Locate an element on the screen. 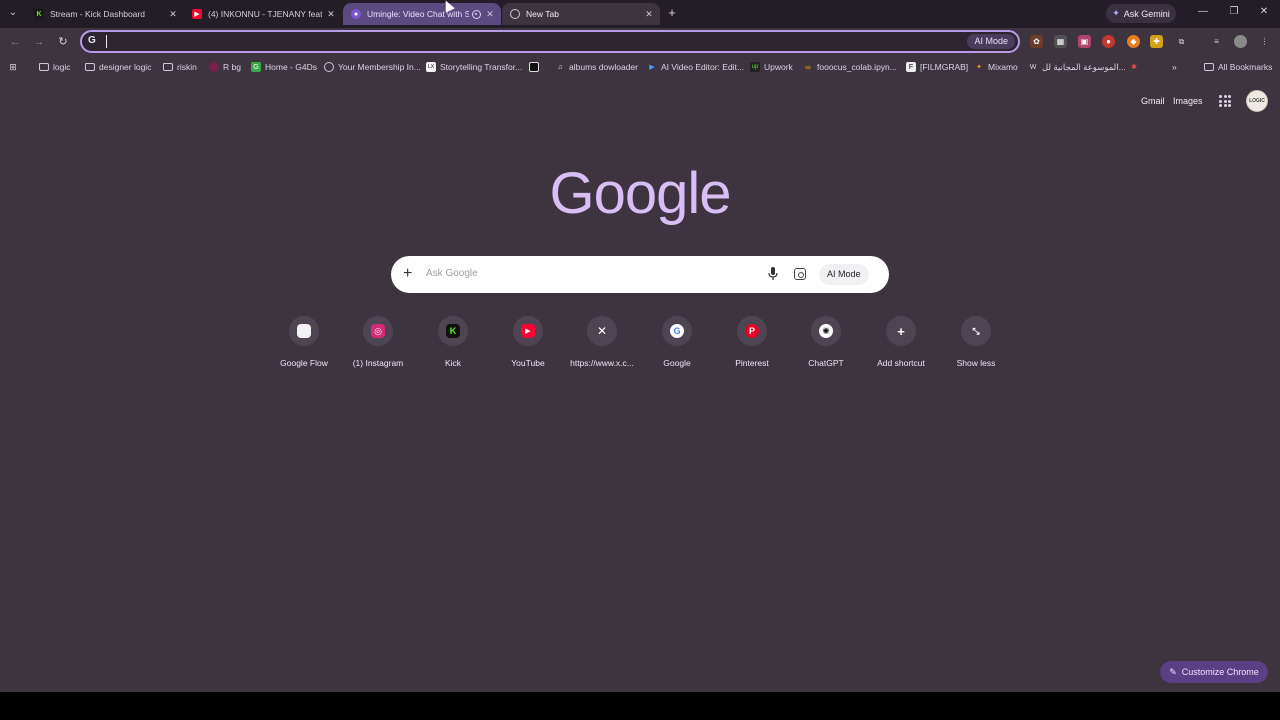 The width and height of the screenshot is (1280, 720). ask-gemini-label: Ask Gemini is located at coordinates (1146, 13).